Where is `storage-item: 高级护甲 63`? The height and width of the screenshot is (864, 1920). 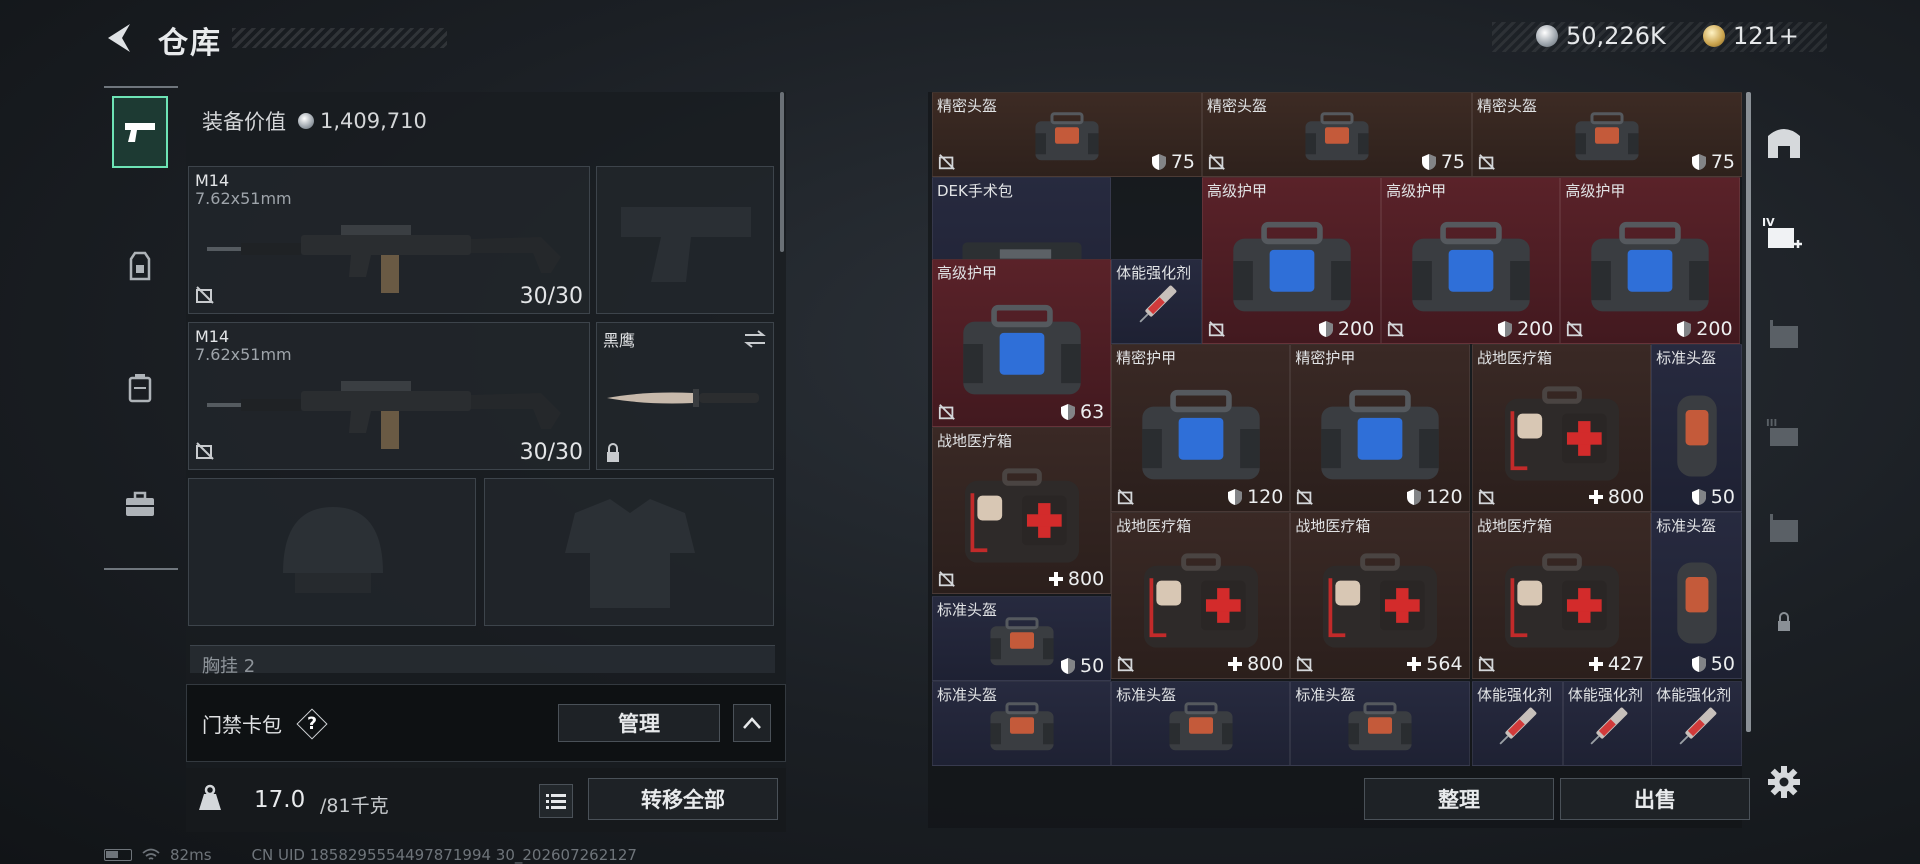 storage-item: 高级护甲 63 is located at coordinates (1022, 343).